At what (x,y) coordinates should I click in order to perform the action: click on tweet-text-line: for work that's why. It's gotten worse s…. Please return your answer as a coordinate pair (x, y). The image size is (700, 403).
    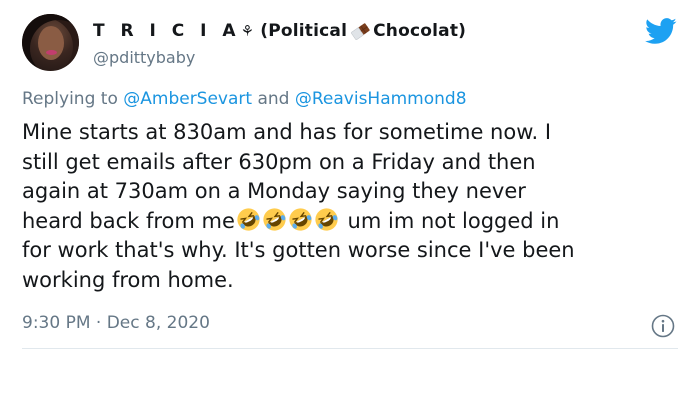
    Looking at the image, I should click on (298, 250).